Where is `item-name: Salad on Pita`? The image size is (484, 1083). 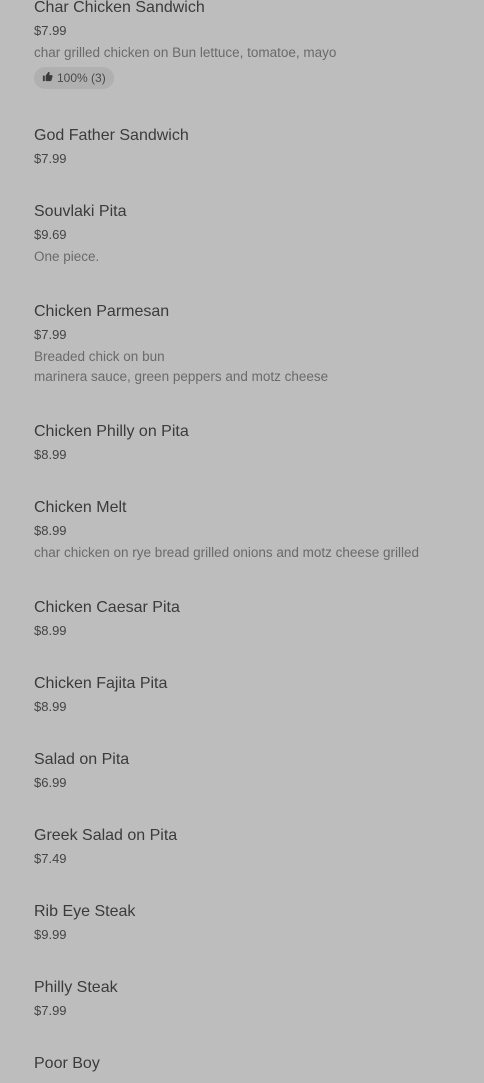
item-name: Salad on Pita is located at coordinates (82, 759).